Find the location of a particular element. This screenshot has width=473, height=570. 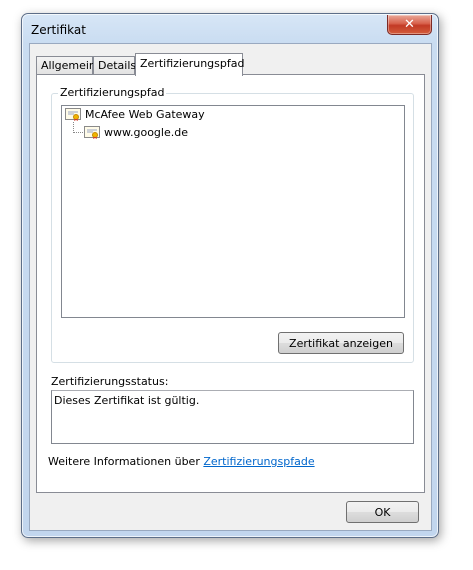

status-text: Dieses Zertifikat ist gültig. is located at coordinates (127, 400).